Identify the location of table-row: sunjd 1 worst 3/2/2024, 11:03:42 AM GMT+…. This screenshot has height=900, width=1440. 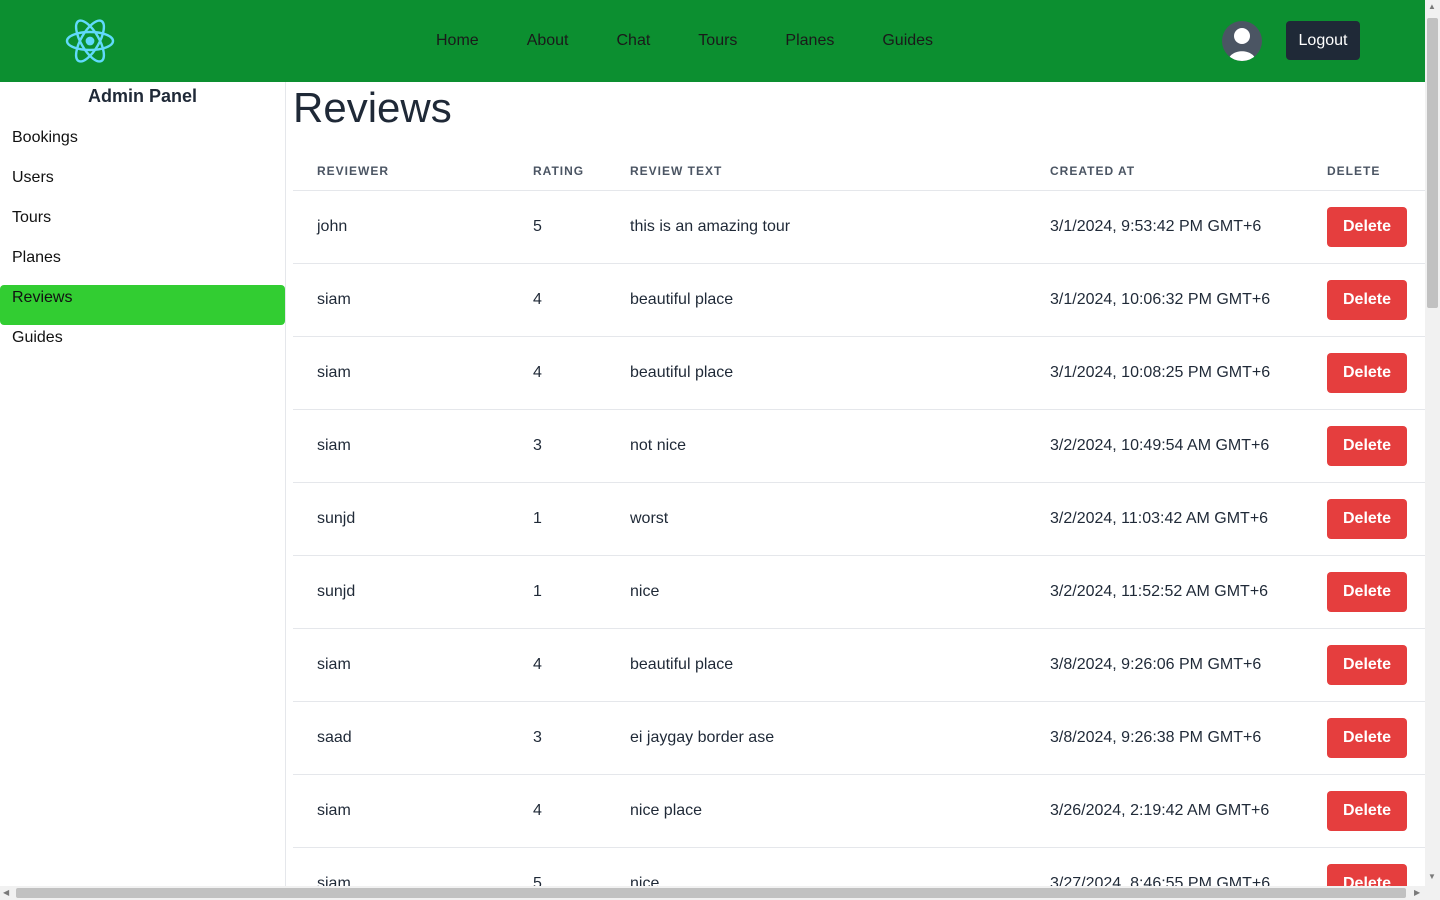
(859, 519).